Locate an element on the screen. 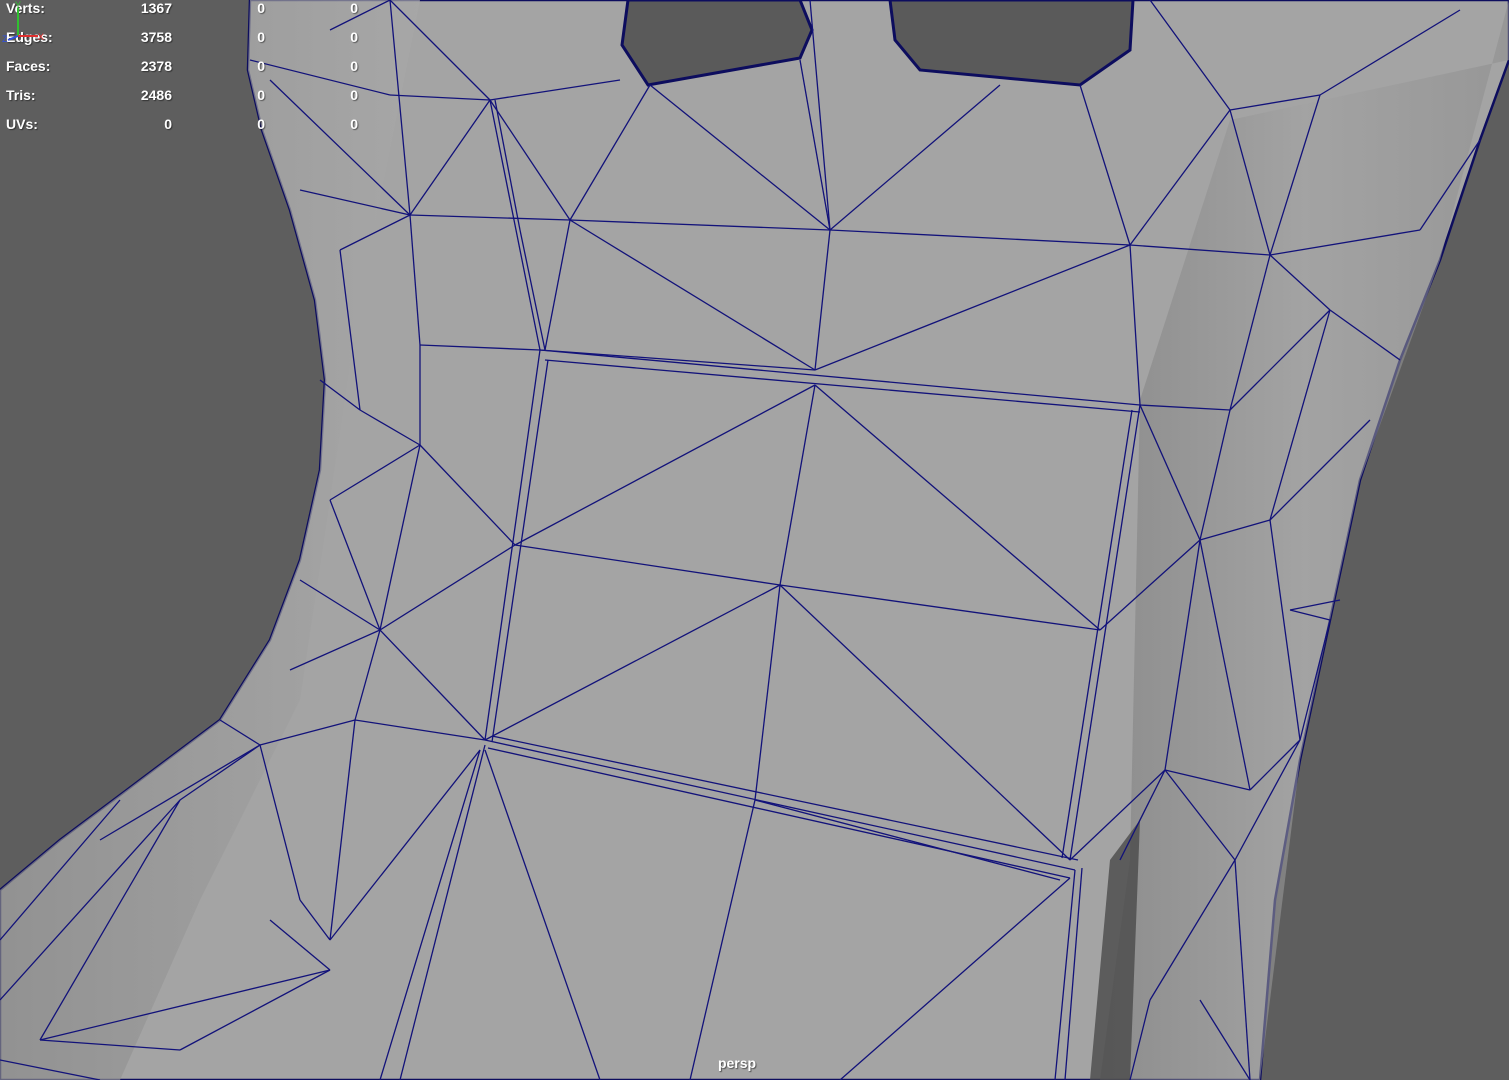 Image resolution: width=1509 pixels, height=1080 pixels. camera-name-label: persp is located at coordinates (737, 1063).